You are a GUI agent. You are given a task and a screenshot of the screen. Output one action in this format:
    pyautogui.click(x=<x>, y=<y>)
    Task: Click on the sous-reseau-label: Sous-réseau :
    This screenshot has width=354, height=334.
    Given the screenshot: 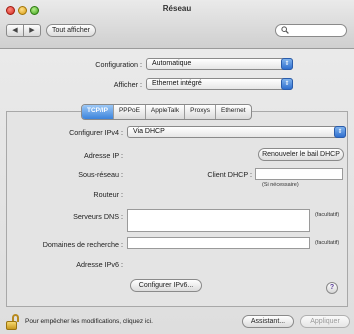 What is the action you would take?
    pyautogui.click(x=100, y=174)
    